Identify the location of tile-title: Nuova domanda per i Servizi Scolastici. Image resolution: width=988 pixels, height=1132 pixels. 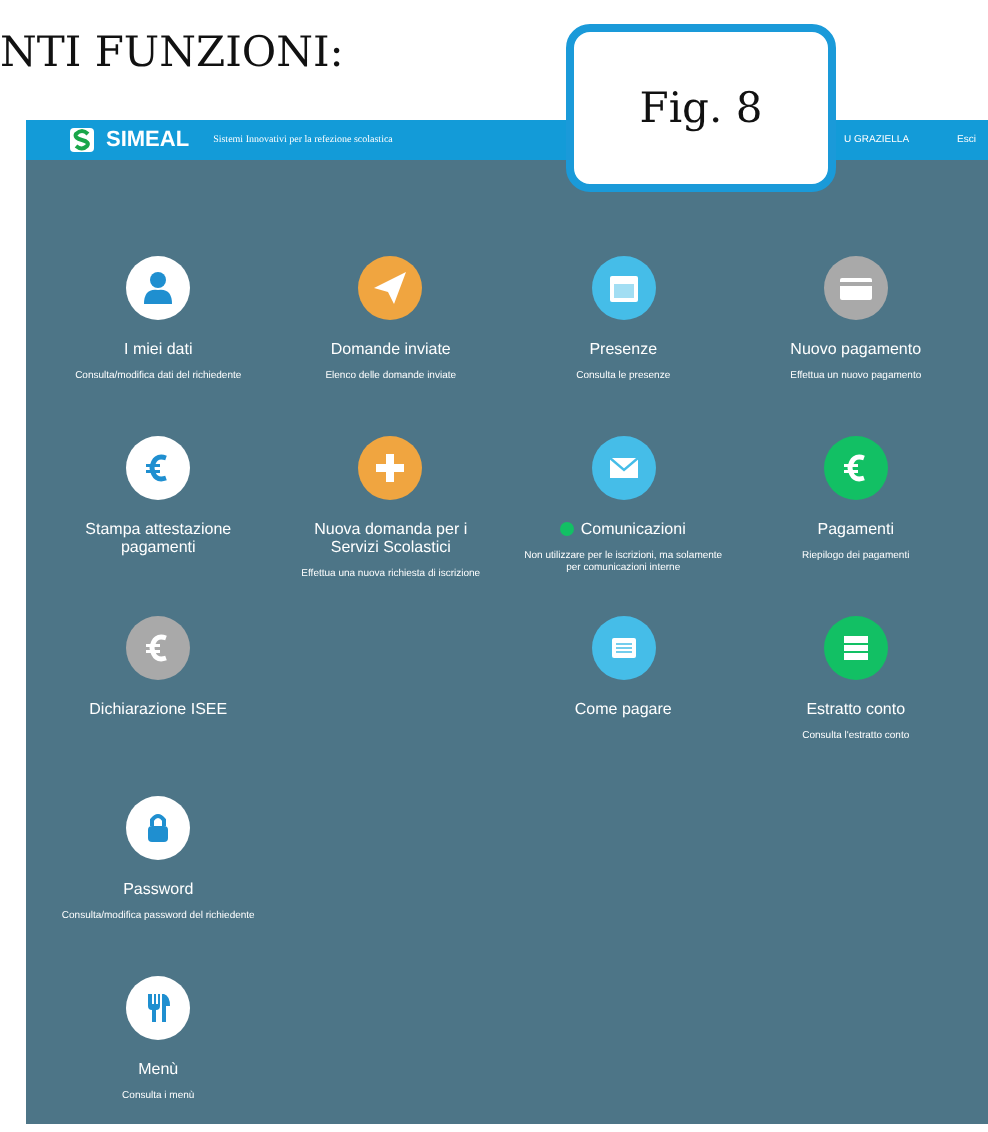
(390, 538).